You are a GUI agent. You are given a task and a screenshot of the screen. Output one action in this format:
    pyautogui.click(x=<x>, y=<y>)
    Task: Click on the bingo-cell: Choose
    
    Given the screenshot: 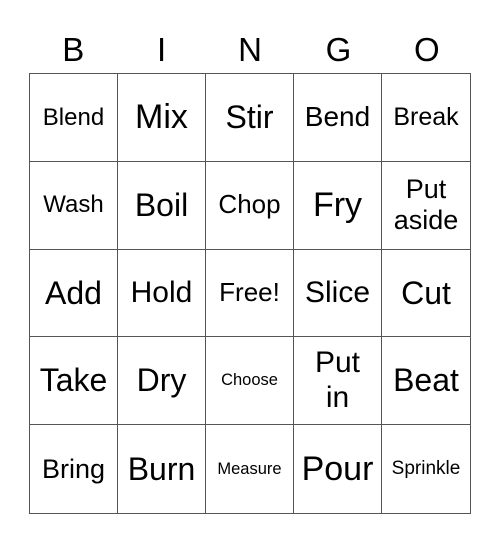 What is the action you would take?
    pyautogui.click(x=250, y=381)
    